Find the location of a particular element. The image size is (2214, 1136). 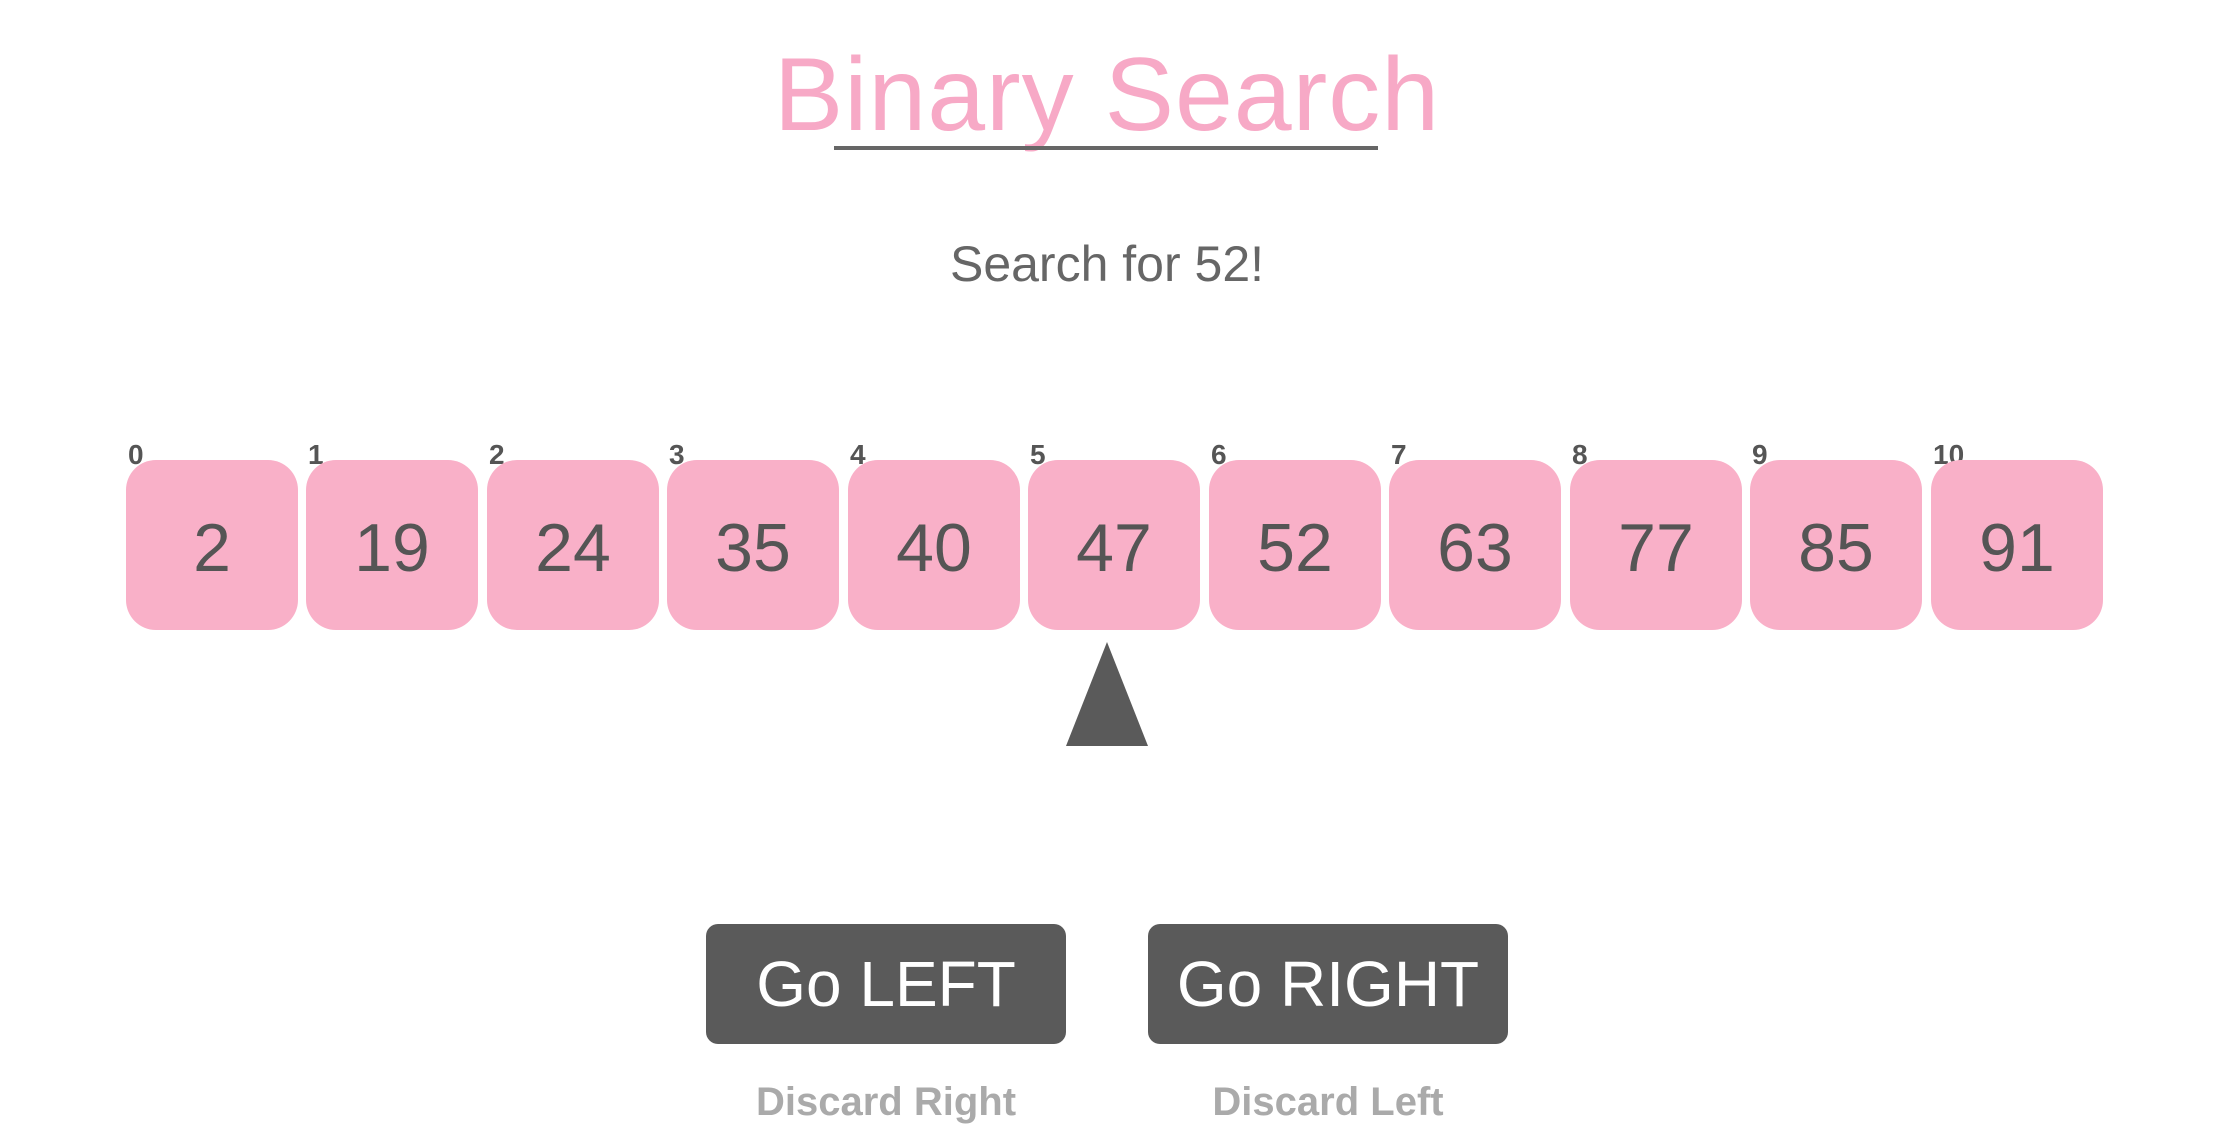

cell-box: 2 is located at coordinates (212, 545).